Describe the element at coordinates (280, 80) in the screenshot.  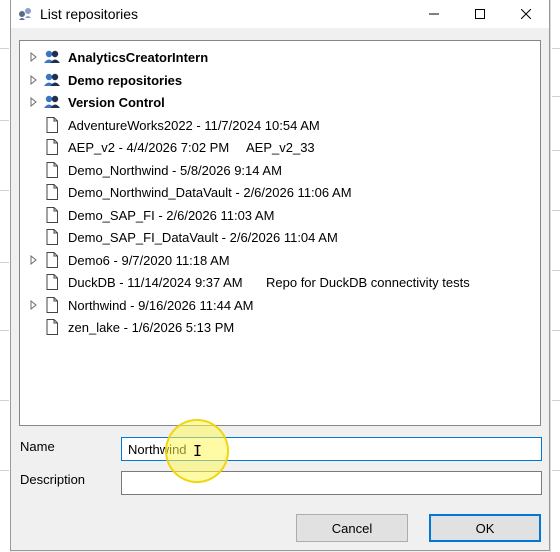
I see `repository-row: Demo repositories` at that location.